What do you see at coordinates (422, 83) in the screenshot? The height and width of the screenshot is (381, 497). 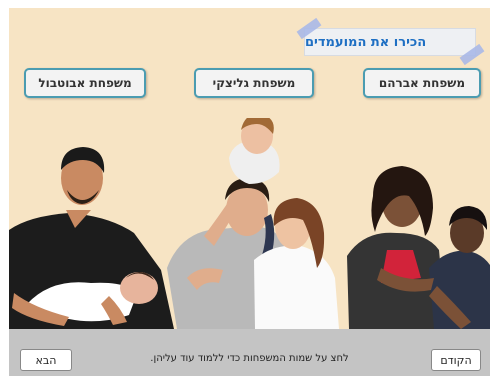 I see `avraham-family-button: משפחת אברהם` at bounding box center [422, 83].